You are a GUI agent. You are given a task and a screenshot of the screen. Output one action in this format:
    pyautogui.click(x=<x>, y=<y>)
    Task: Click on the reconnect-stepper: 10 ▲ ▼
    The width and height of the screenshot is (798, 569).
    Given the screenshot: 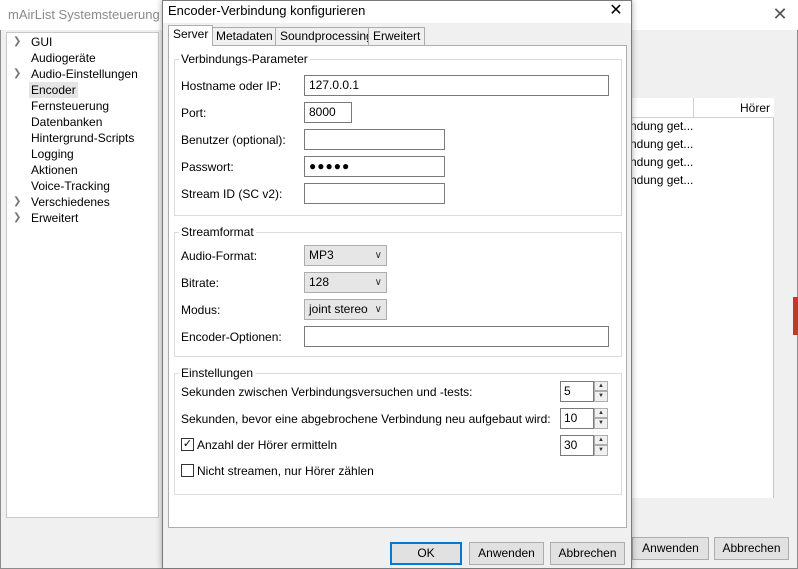 What is the action you would take?
    pyautogui.click(x=584, y=418)
    